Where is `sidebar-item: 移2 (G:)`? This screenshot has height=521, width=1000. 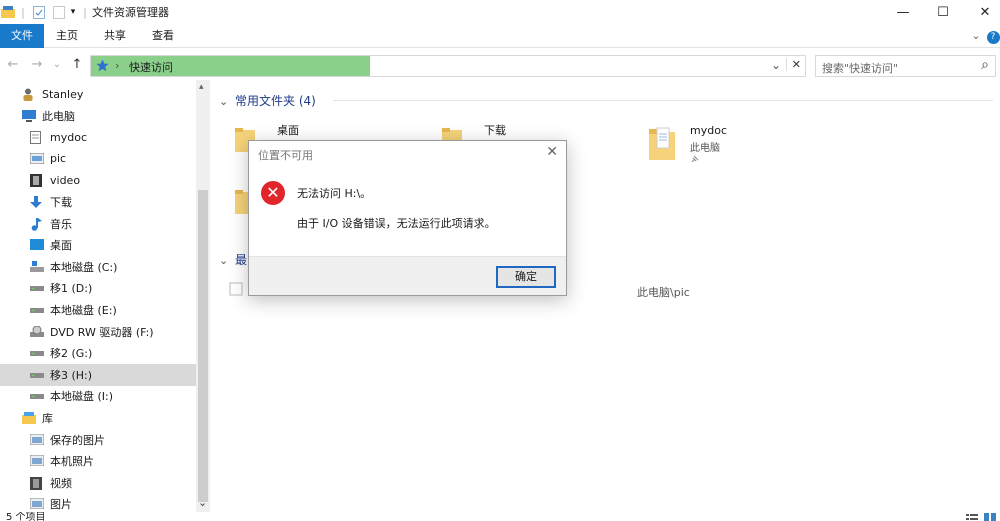 sidebar-item: 移2 (G:) is located at coordinates (98, 354).